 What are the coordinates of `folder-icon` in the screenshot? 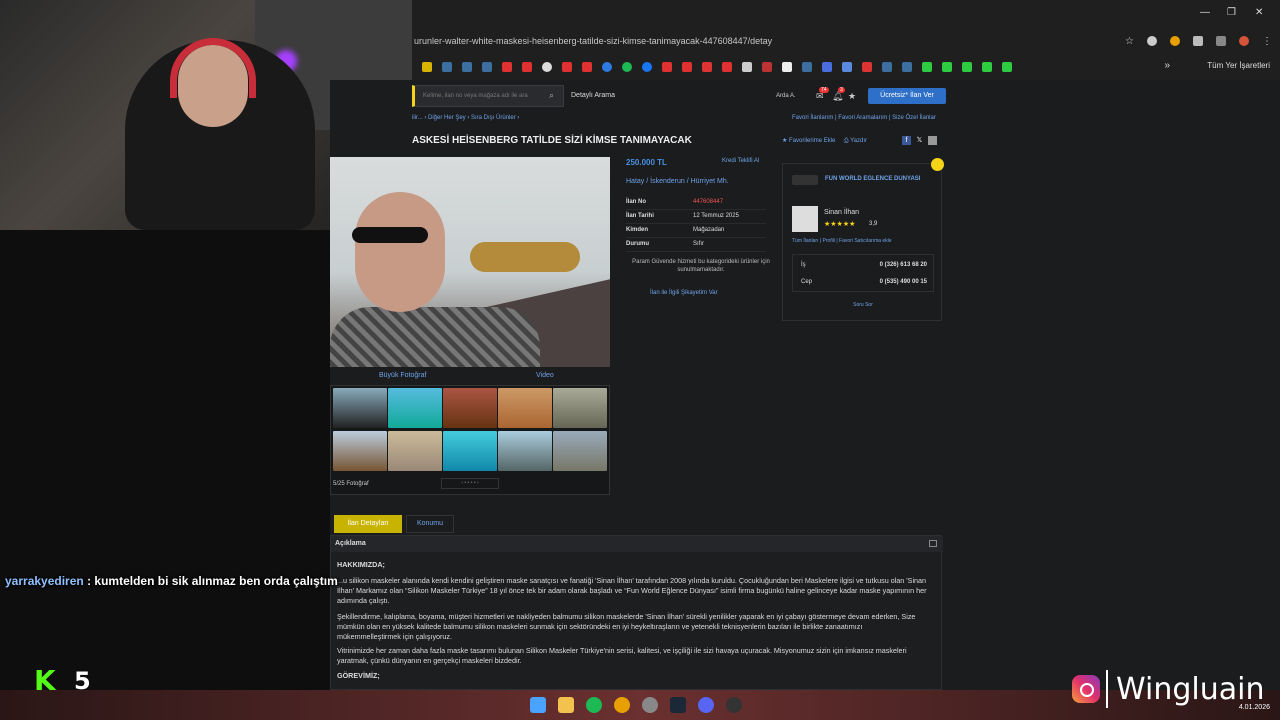 It's located at (566, 705).